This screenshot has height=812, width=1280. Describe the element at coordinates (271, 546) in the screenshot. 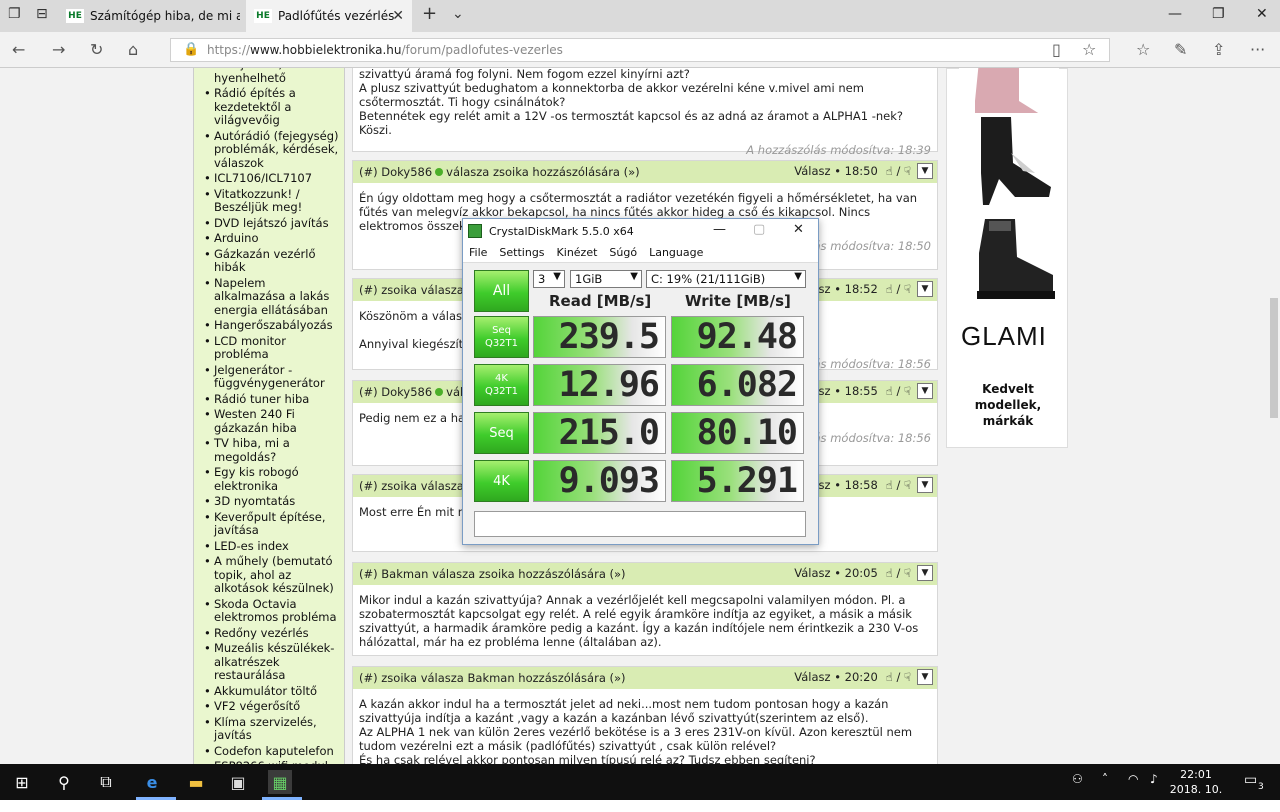

I see `sidebar-topic-link: LED-es index` at that location.